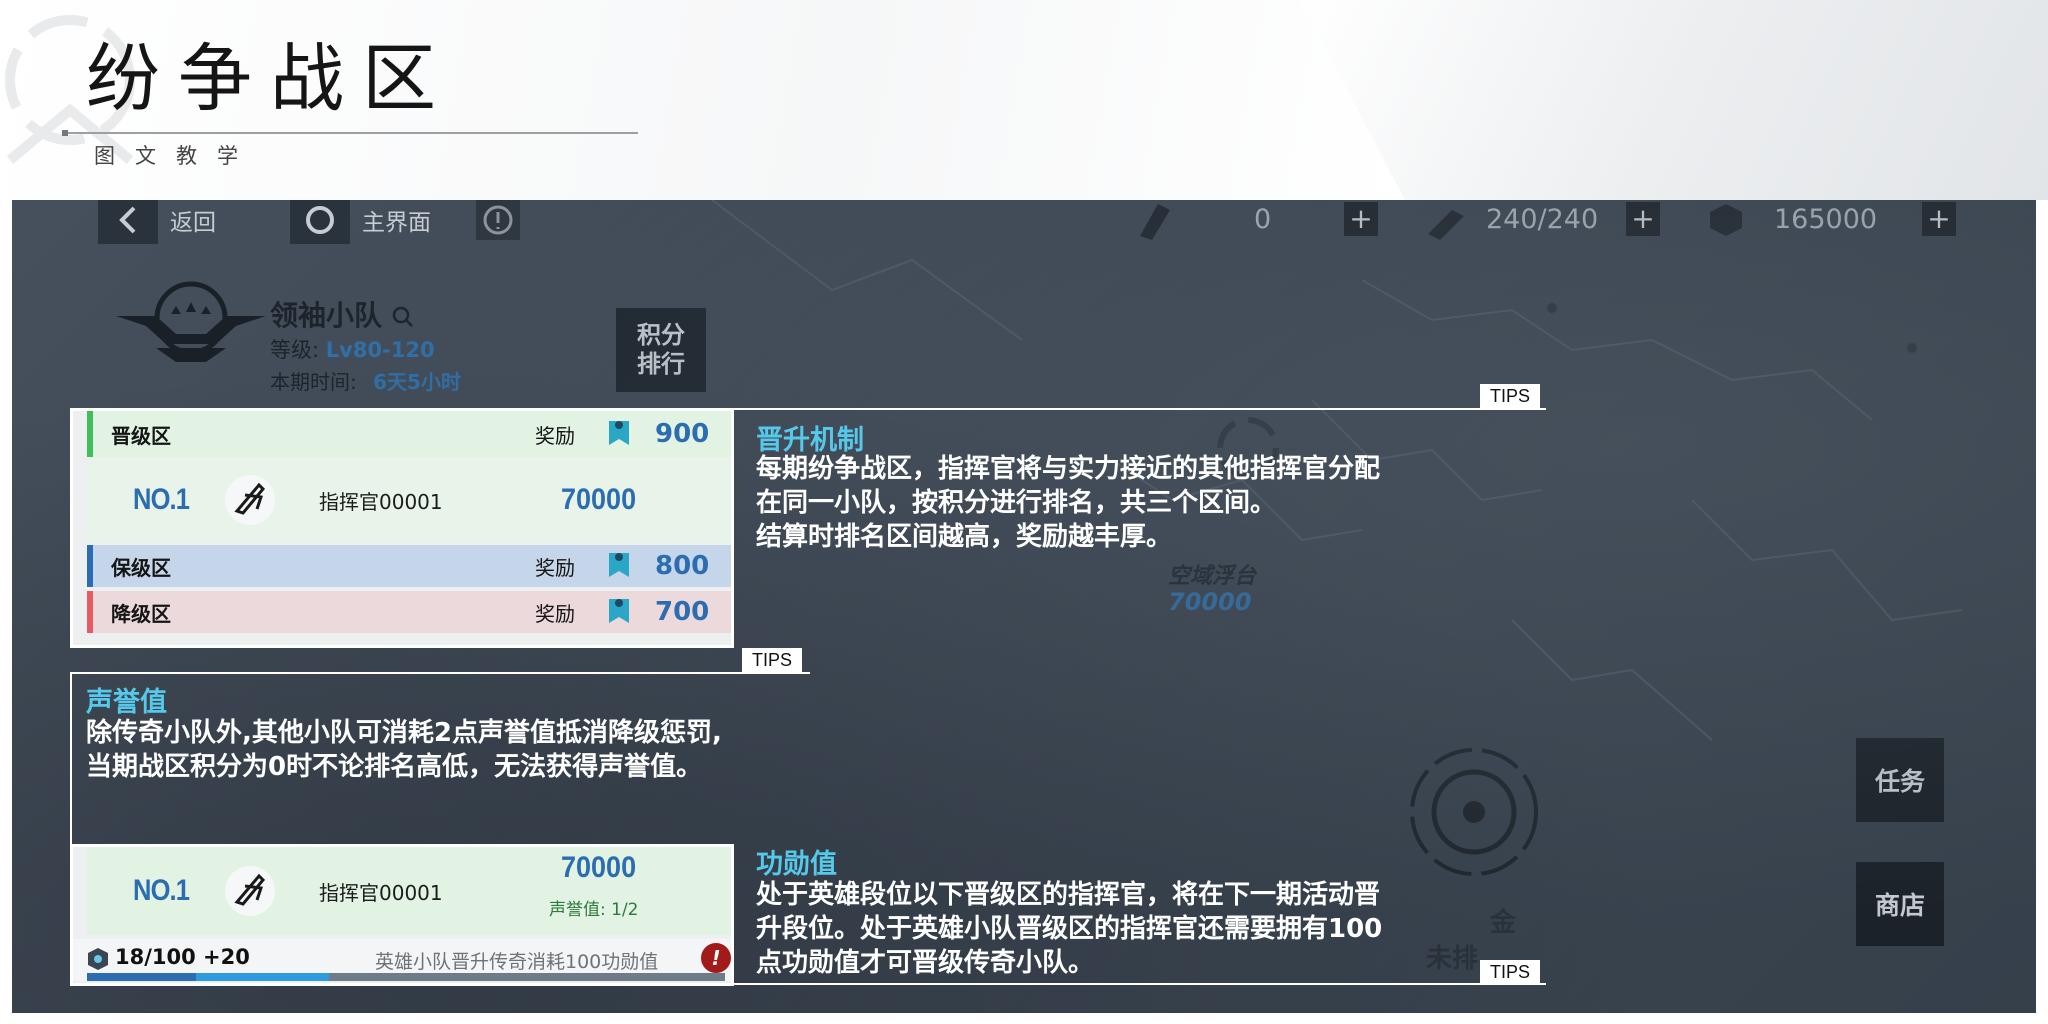 Image resolution: width=2048 pixels, height=1024 pixels. Describe the element at coordinates (1503, 923) in the screenshot. I see `map-partial-text: 金` at that location.